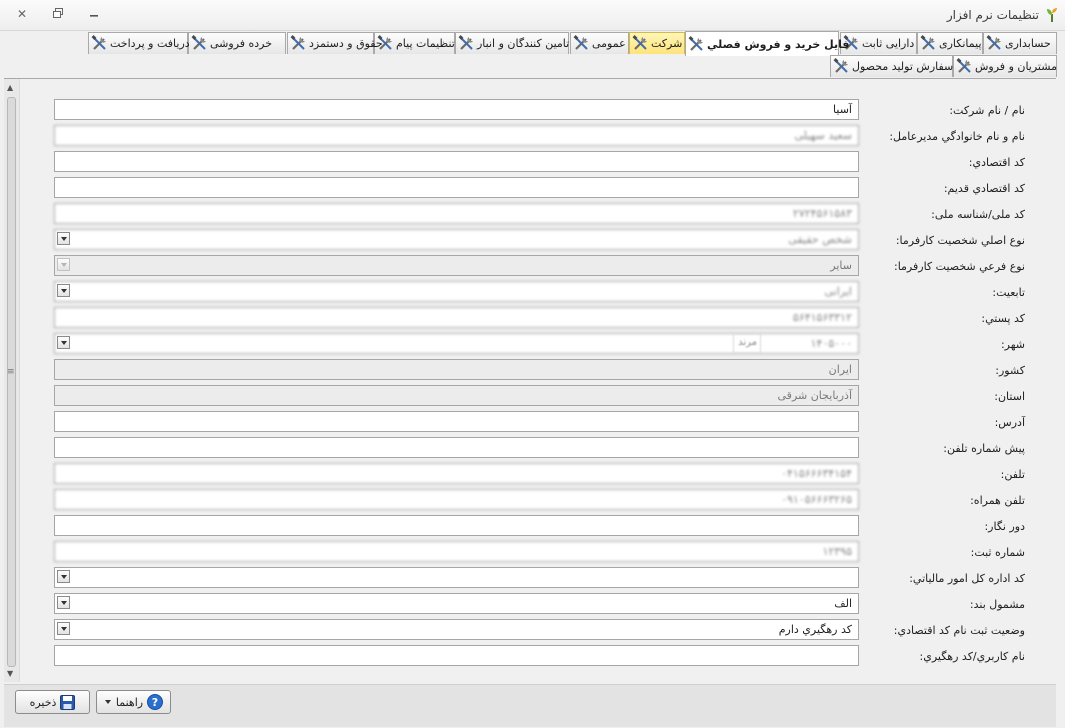 Image resolution: width=1065 pixels, height=728 pixels. What do you see at coordinates (456, 239) in the screenshot?
I see `dropdown-field: شخص حقیقی` at bounding box center [456, 239].